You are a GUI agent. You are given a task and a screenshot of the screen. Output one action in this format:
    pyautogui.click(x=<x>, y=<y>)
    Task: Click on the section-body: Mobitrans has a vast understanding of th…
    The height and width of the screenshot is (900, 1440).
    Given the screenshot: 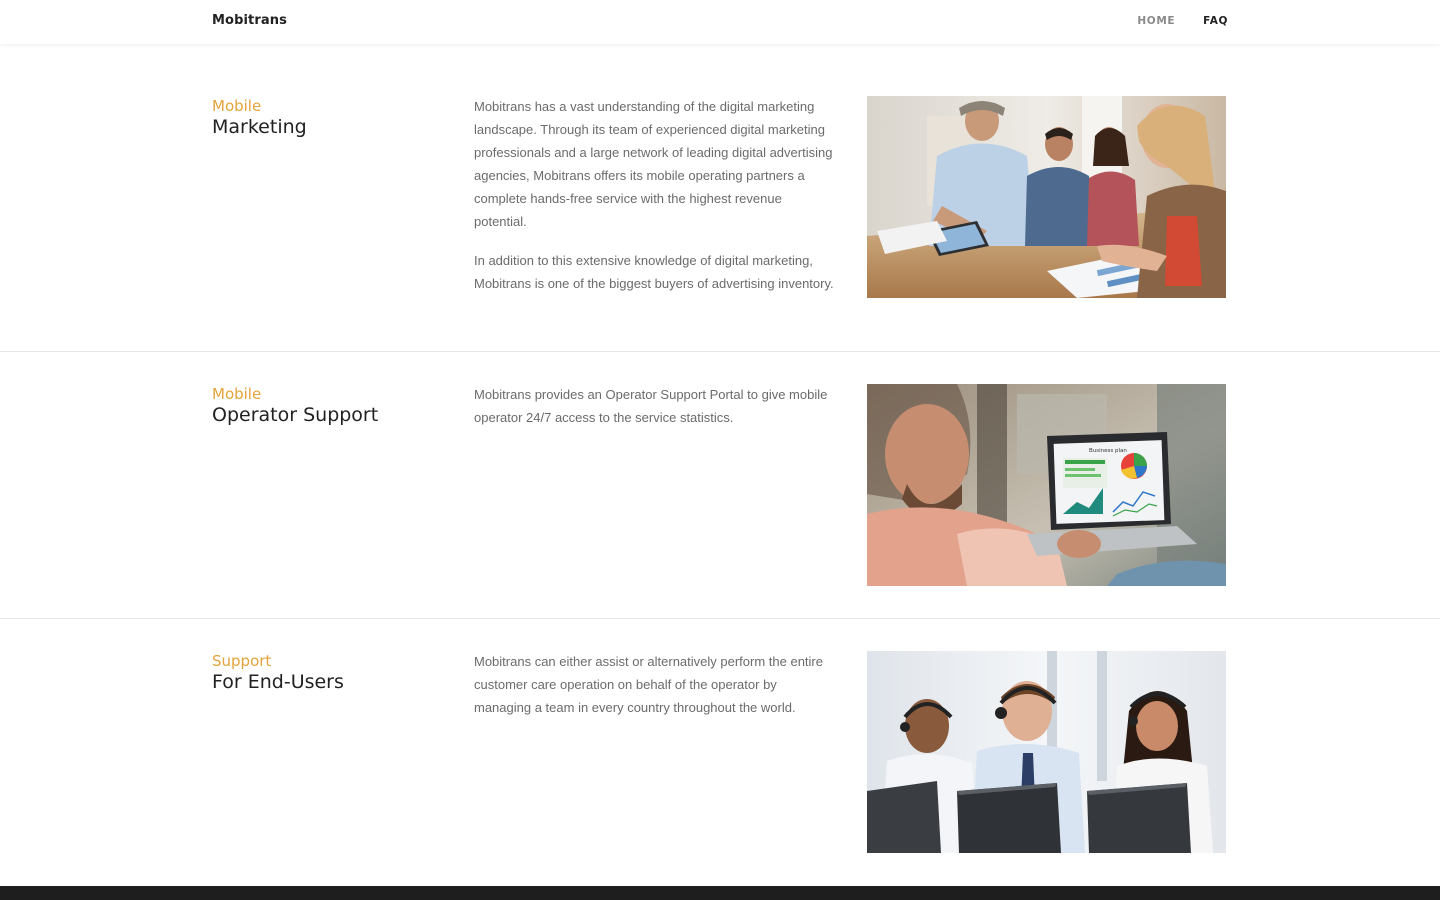 What is the action you would take?
    pyautogui.click(x=655, y=203)
    